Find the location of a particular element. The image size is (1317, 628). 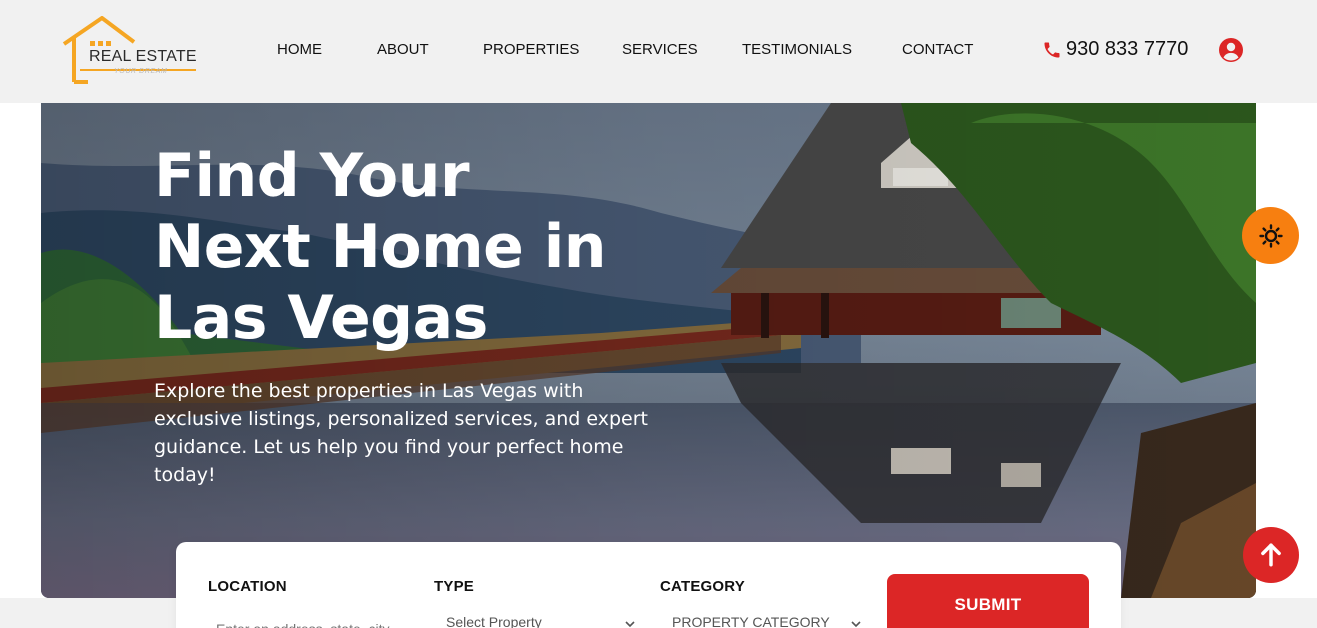

brand-logo: REAL ESTATE YOUR DREAM is located at coordinates (132, 50).